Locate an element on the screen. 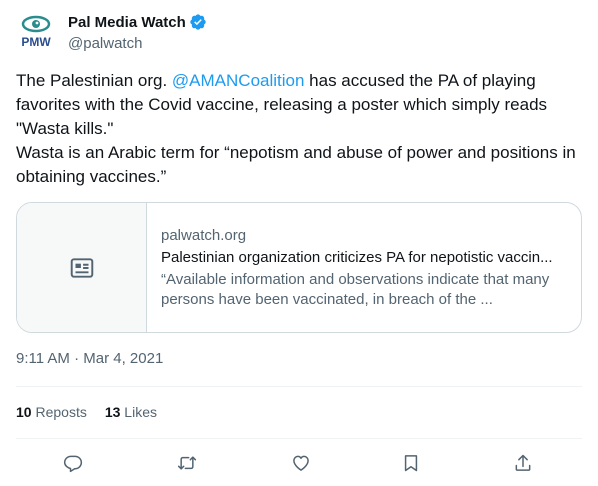 The height and width of the screenshot is (486, 598). tweet-stats: 10 Reposts 13 Likes is located at coordinates (86, 412).